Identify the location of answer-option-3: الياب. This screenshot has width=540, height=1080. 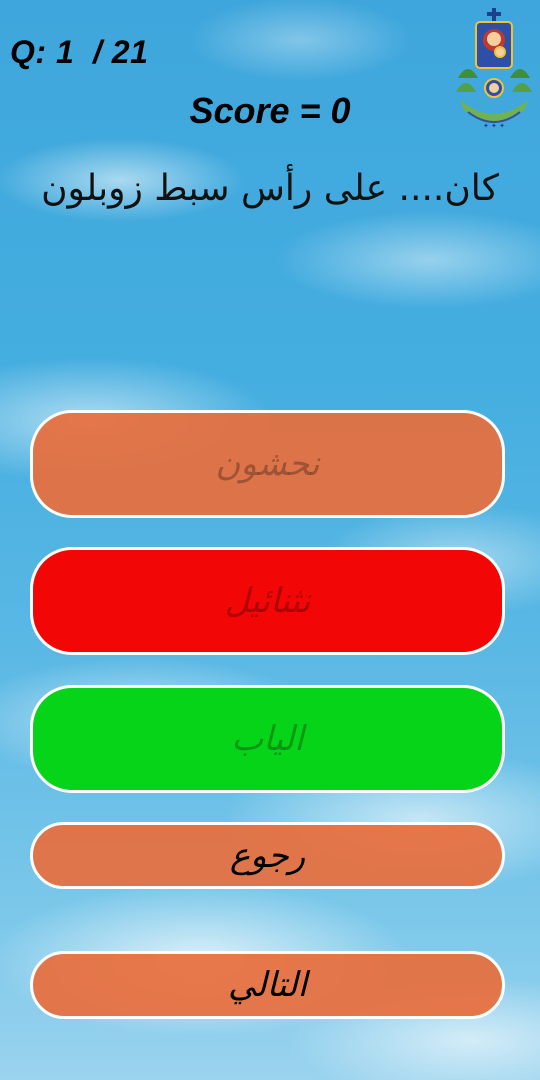
(267, 739).